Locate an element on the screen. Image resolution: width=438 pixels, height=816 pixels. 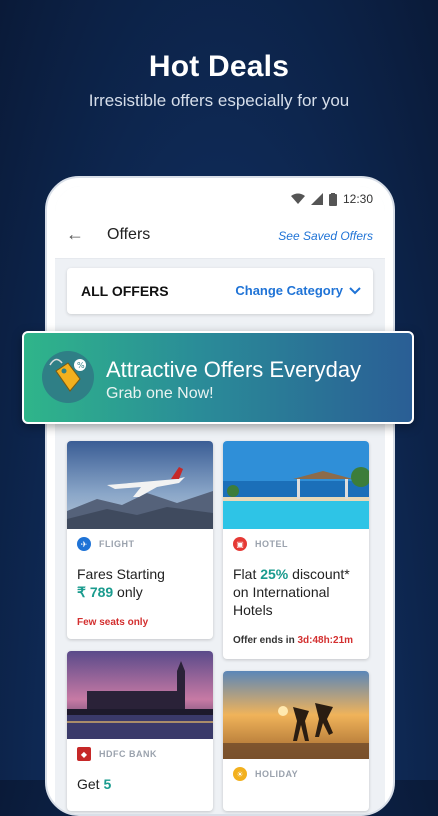
title-highlight: 5 is located at coordinates (107, 784).